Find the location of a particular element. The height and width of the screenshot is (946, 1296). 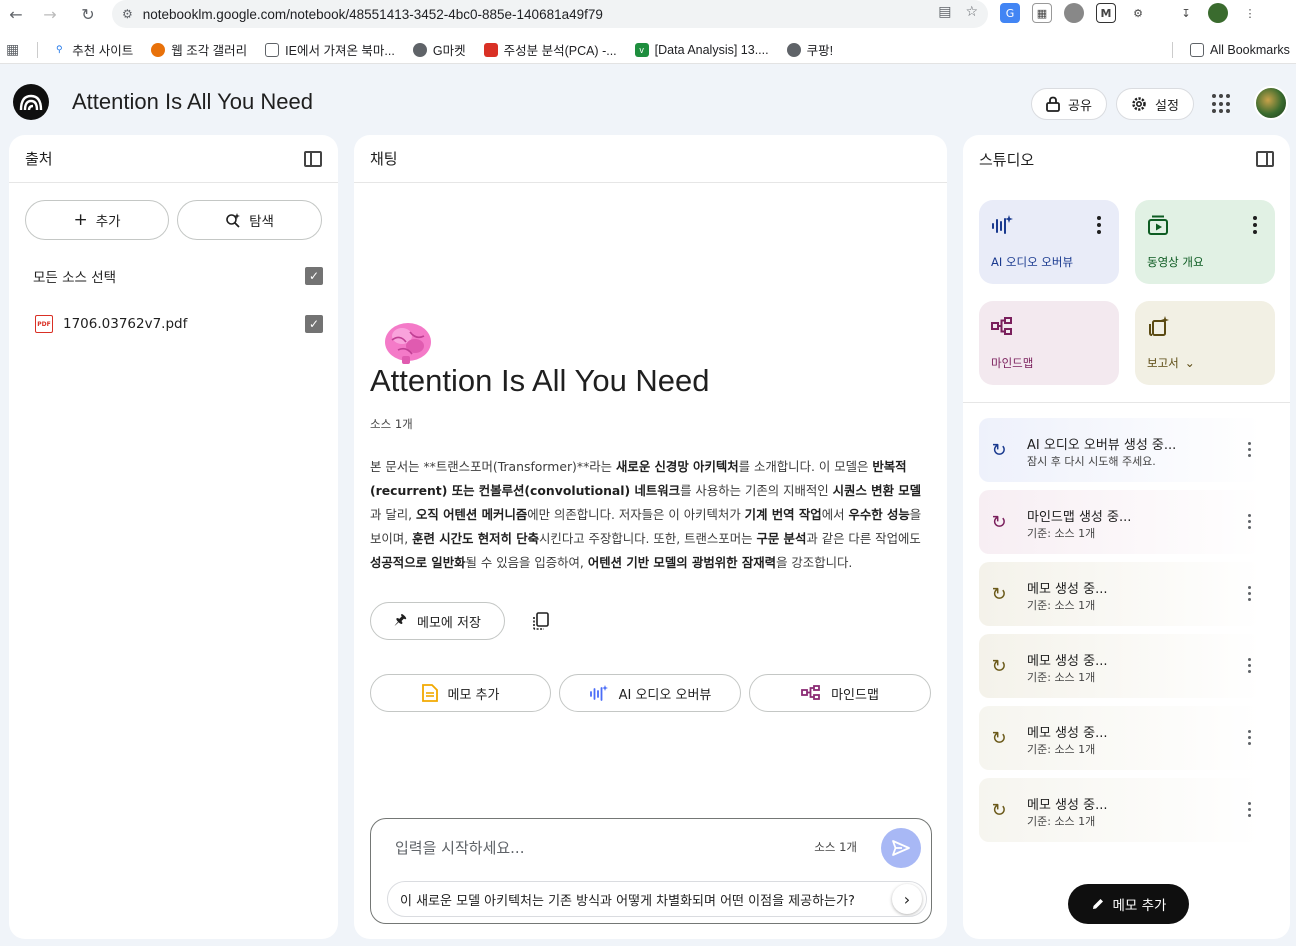

bookmark-item: G마켓 is located at coordinates (439, 49).